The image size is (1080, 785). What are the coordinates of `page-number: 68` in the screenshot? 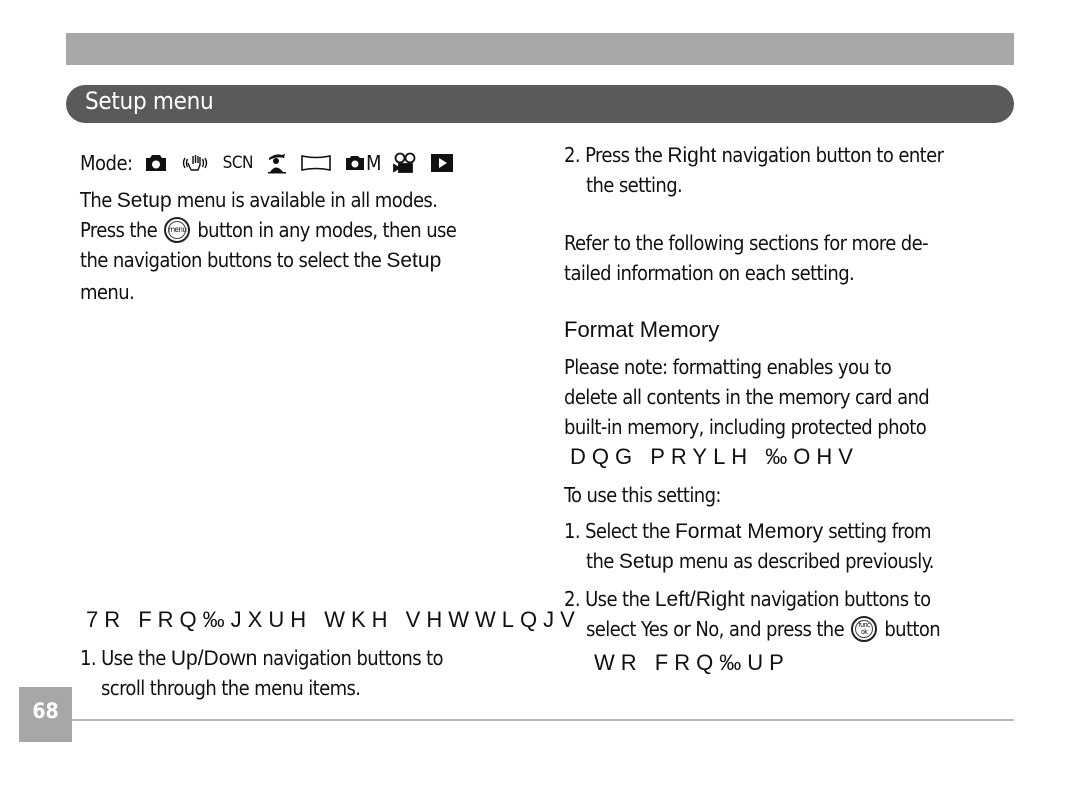 It's located at (45, 714).